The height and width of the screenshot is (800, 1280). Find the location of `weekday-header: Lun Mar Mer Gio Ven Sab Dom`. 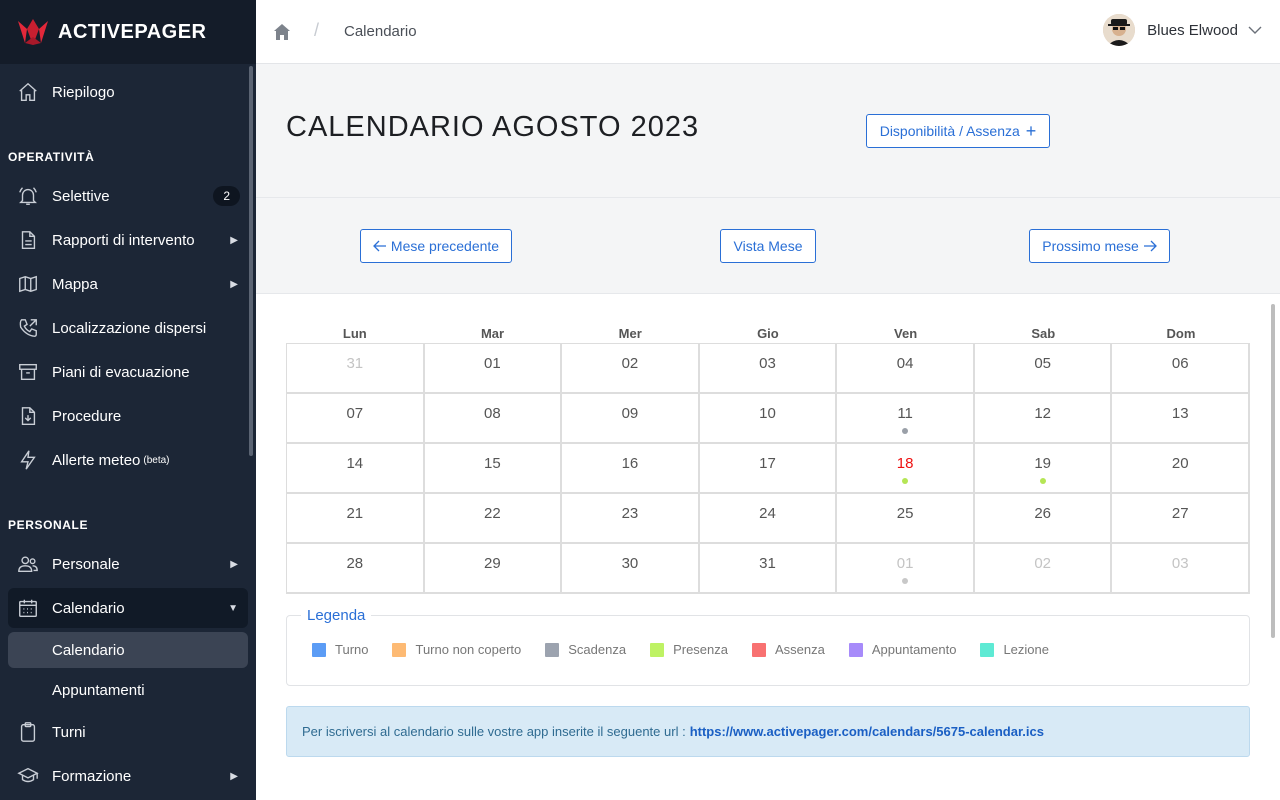

weekday-header: Lun Mar Mer Gio Ven Sab Dom is located at coordinates (768, 333).